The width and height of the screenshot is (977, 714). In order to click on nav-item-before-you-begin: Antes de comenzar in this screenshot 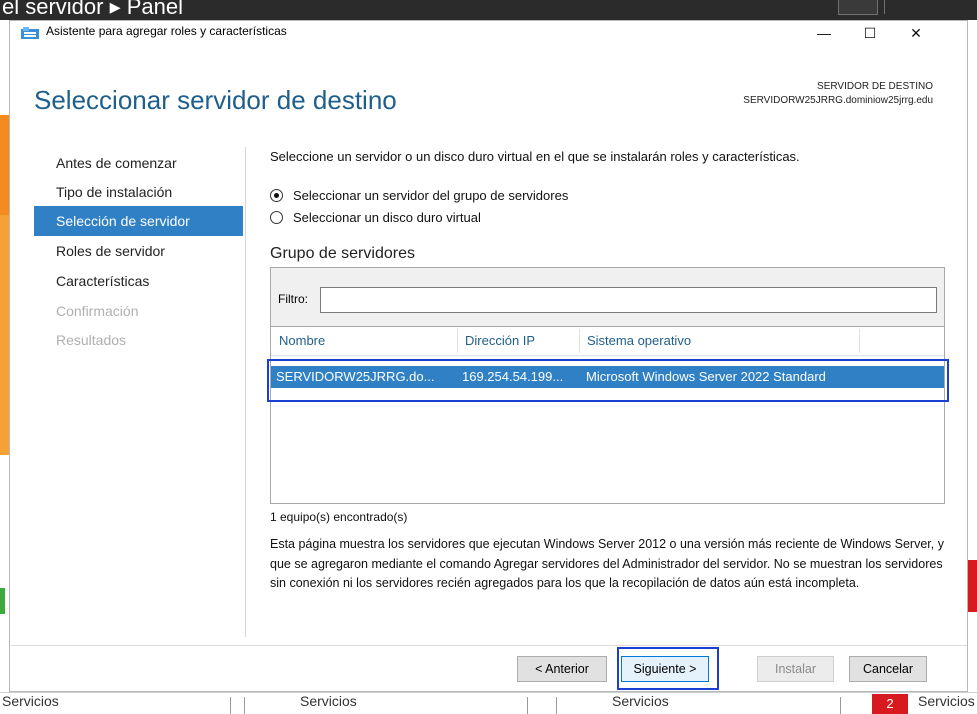, I will do `click(138, 163)`.